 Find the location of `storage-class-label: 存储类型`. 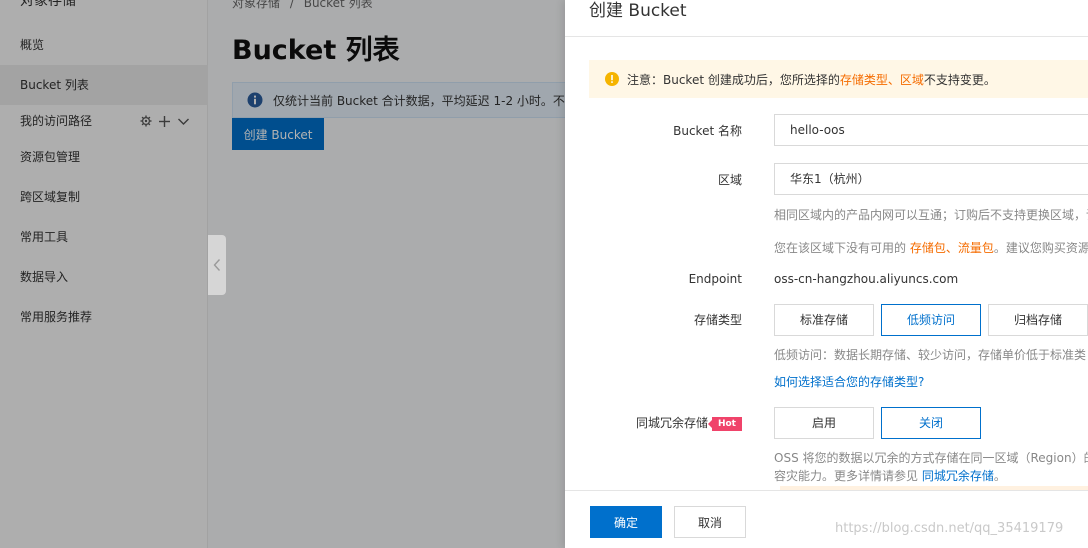

storage-class-label: 存储类型 is located at coordinates (717, 320).